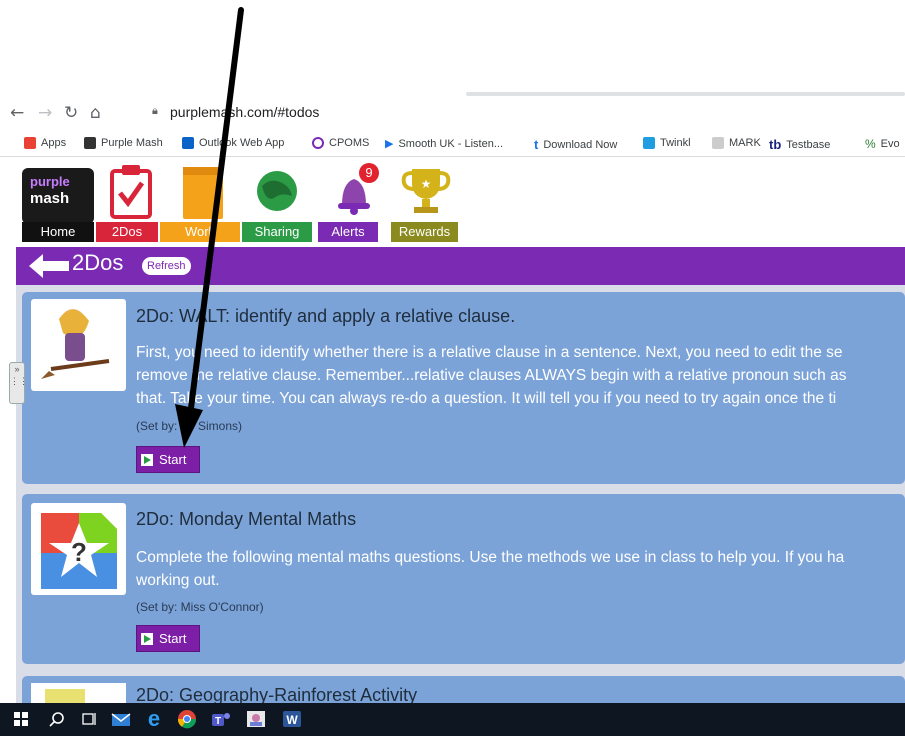 The height and width of the screenshot is (736, 905). What do you see at coordinates (90, 143) in the screenshot?
I see `purple-mash-icon` at bounding box center [90, 143].